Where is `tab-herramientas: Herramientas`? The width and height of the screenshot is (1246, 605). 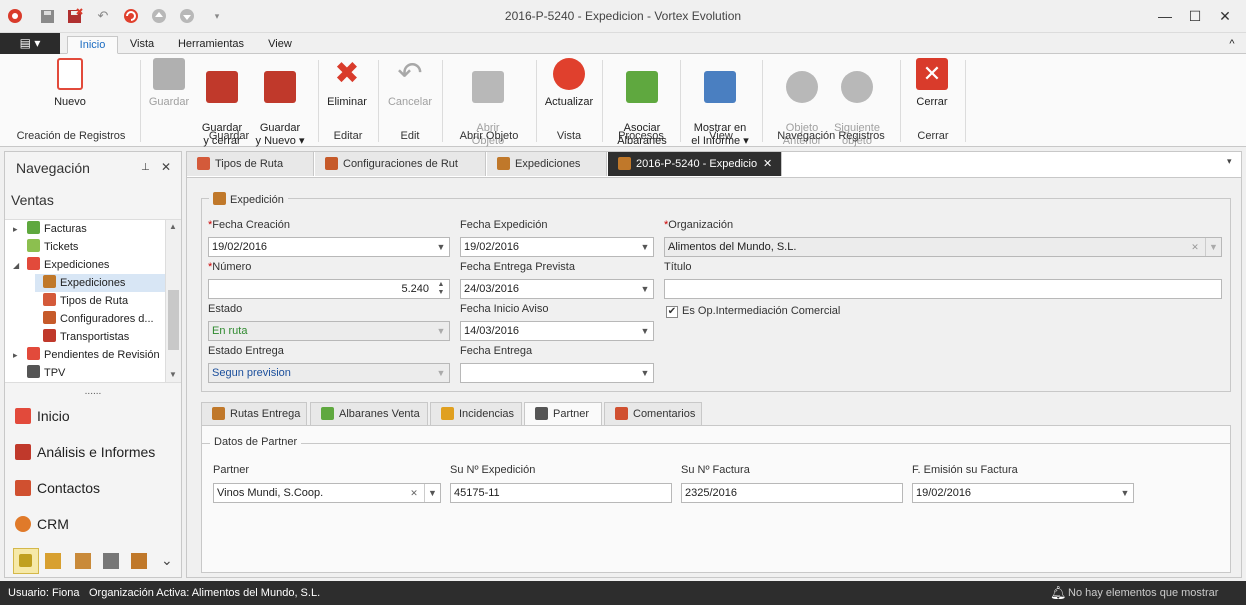 tab-herramientas: Herramientas is located at coordinates (211, 45).